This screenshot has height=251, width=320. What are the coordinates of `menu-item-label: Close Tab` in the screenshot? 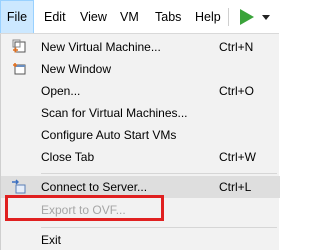 It's located at (68, 157).